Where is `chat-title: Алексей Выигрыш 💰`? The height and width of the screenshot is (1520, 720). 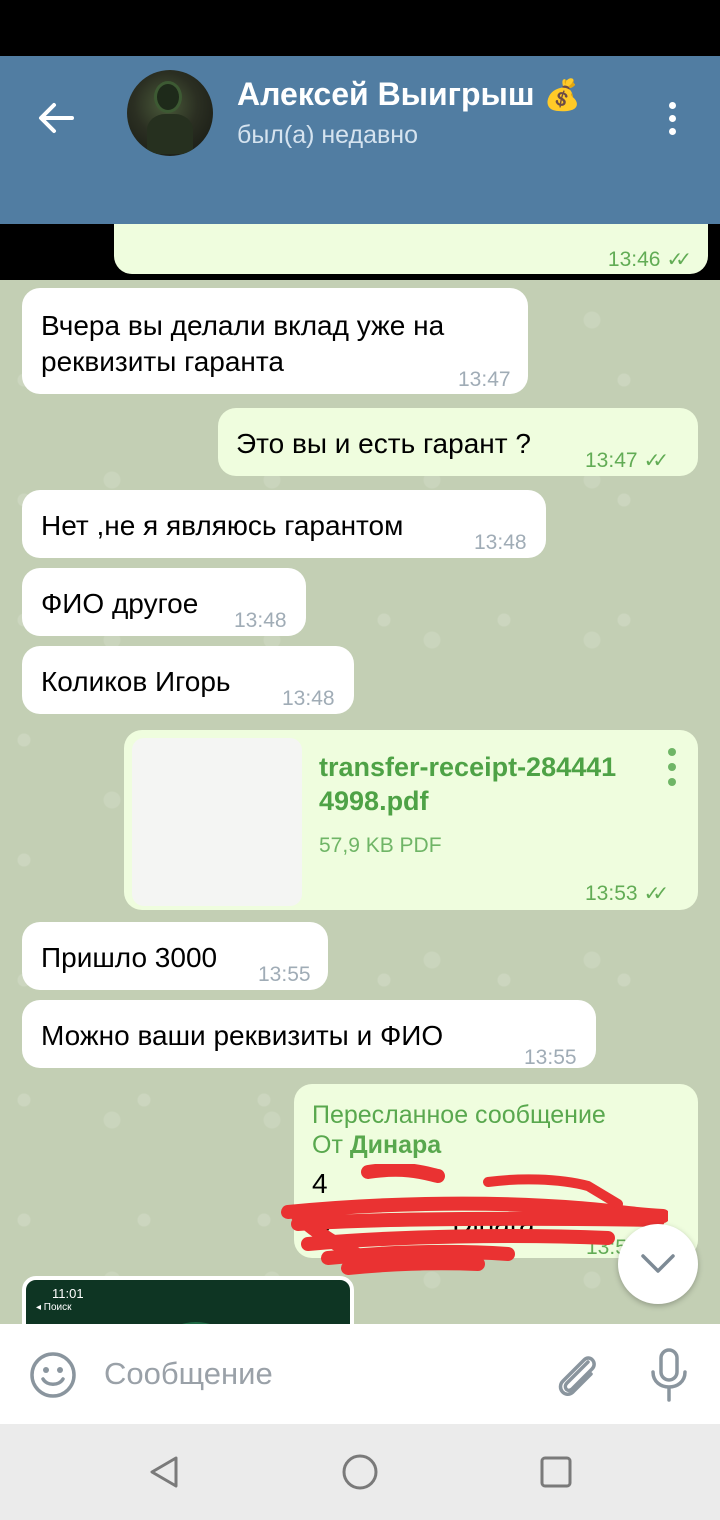 chat-title: Алексей Выигрыш 💰 is located at coordinates (409, 94).